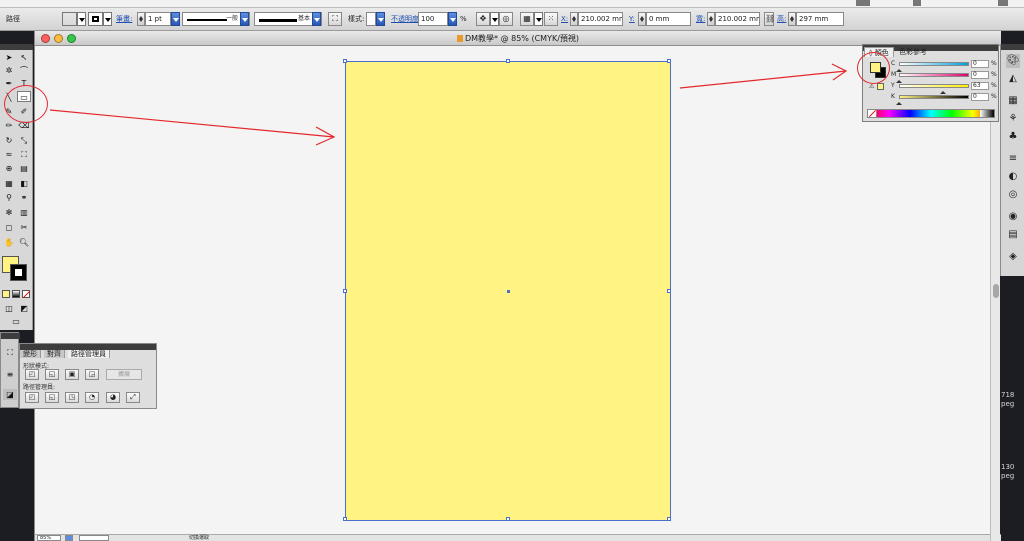 The image size is (1024, 541). What do you see at coordinates (763, 79) in the screenshot?
I see `arrow-to-color-panel` at bounding box center [763, 79].